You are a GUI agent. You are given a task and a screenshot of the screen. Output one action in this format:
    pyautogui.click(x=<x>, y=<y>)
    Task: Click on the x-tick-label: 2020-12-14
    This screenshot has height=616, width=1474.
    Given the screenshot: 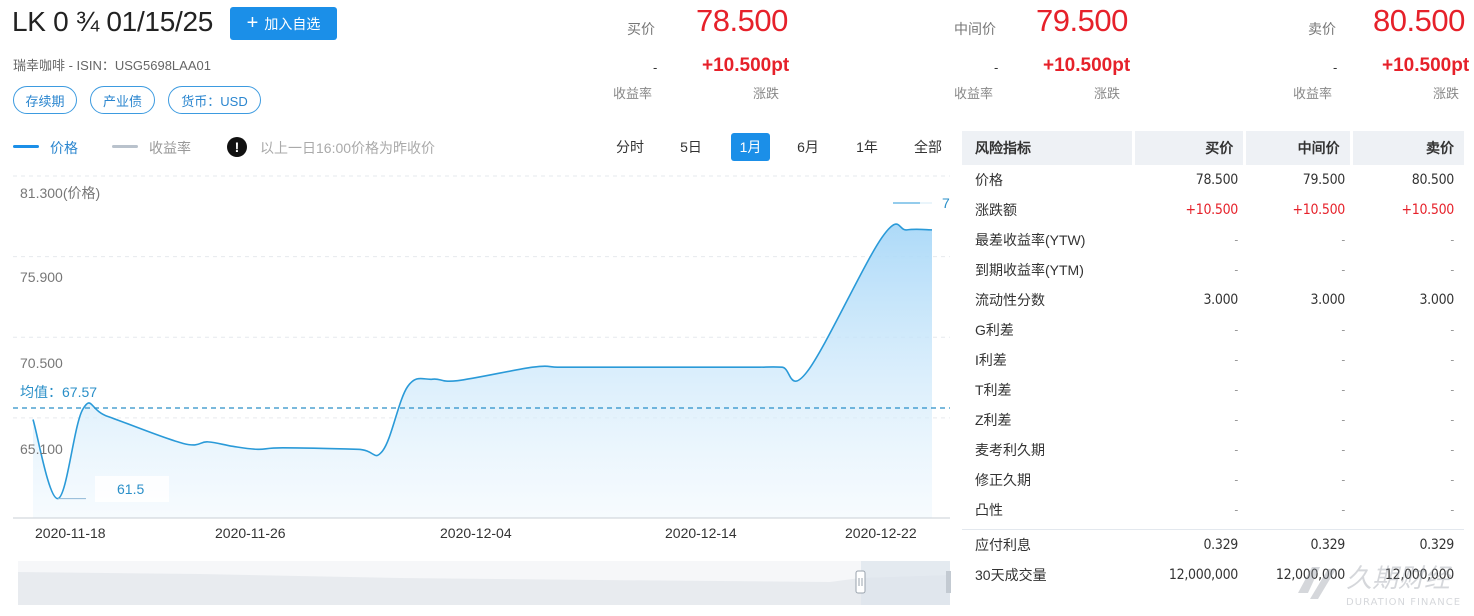 What is the action you would take?
    pyautogui.click(x=701, y=533)
    